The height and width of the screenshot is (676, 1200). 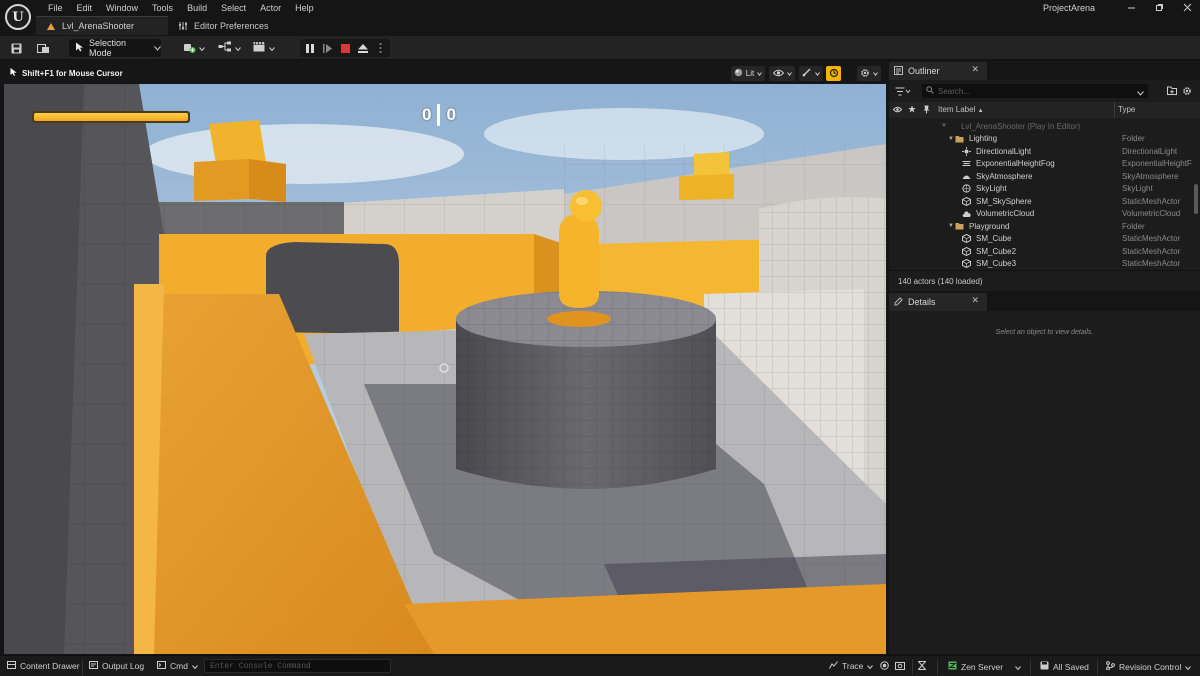 I want to click on blueprint-icon, so click(x=225, y=48).